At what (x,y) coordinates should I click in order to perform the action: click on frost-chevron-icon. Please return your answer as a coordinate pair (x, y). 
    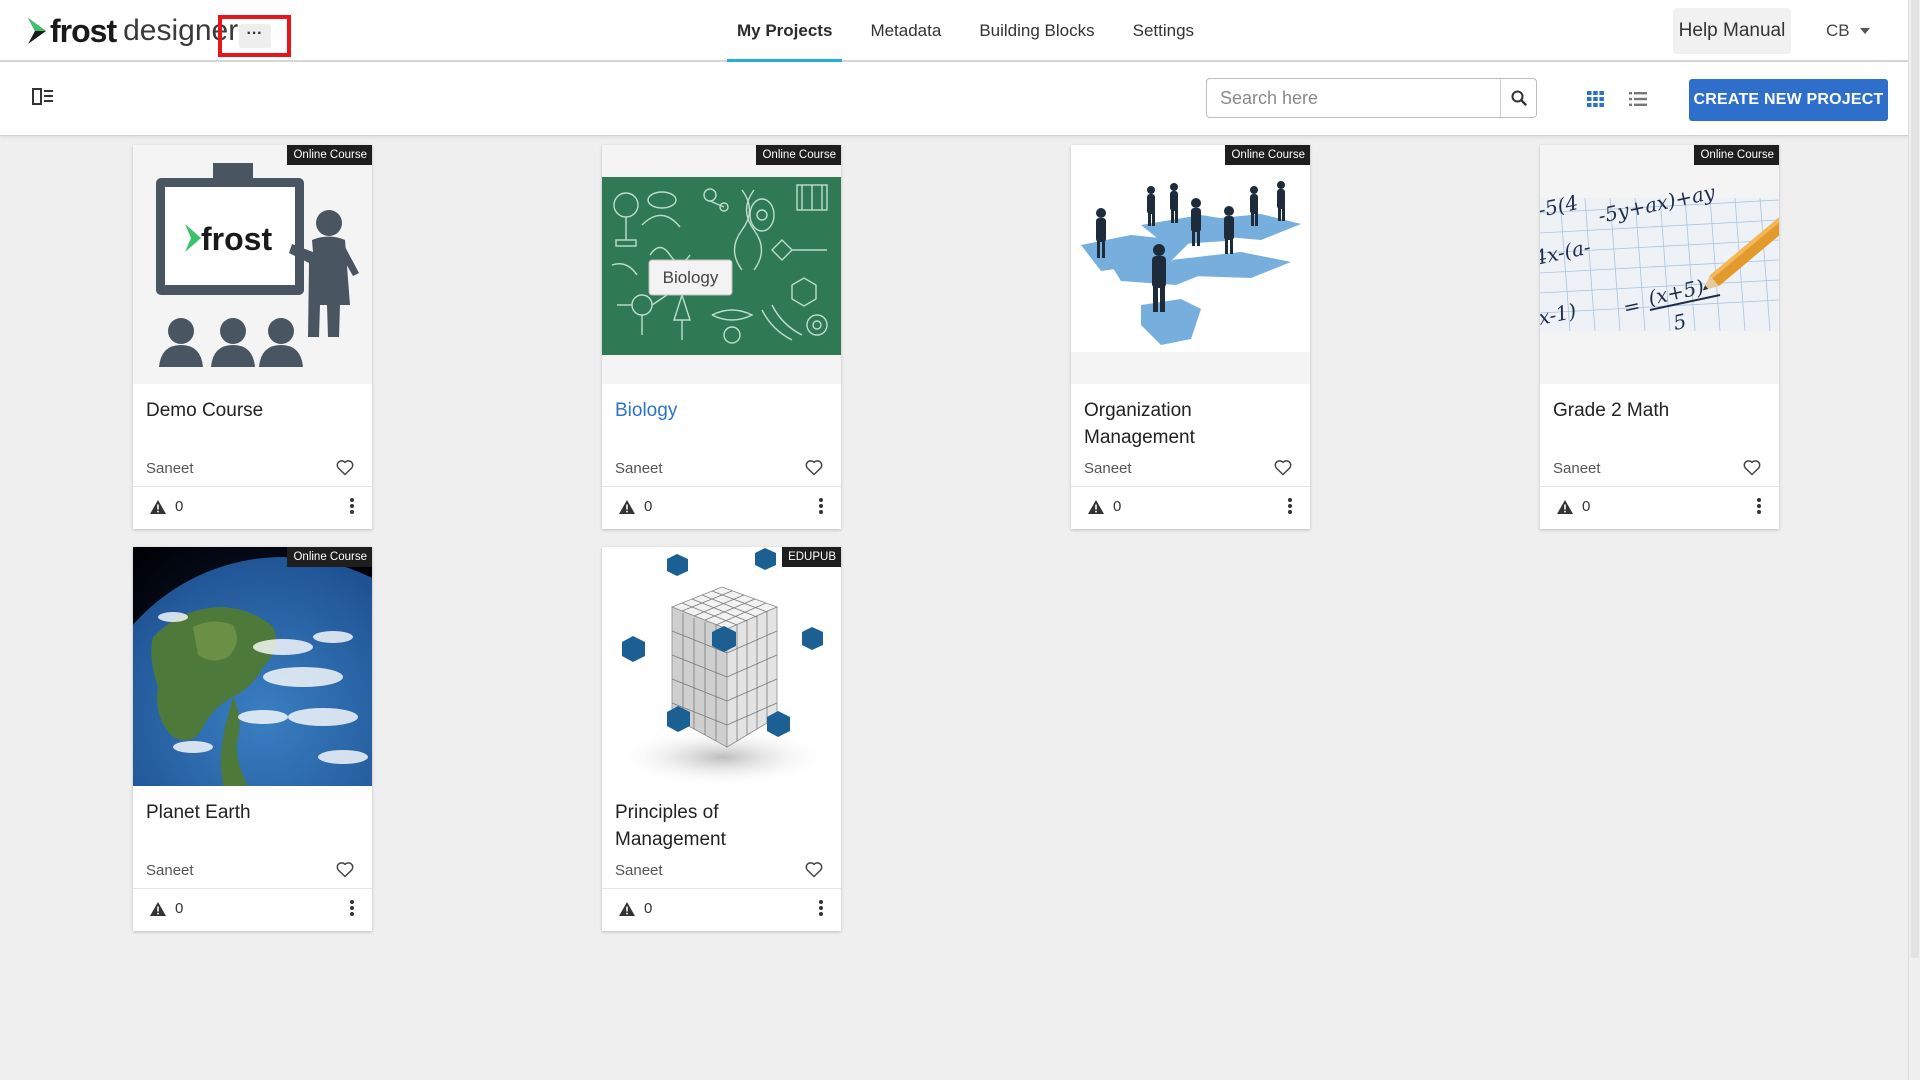
    Looking at the image, I should click on (37, 31).